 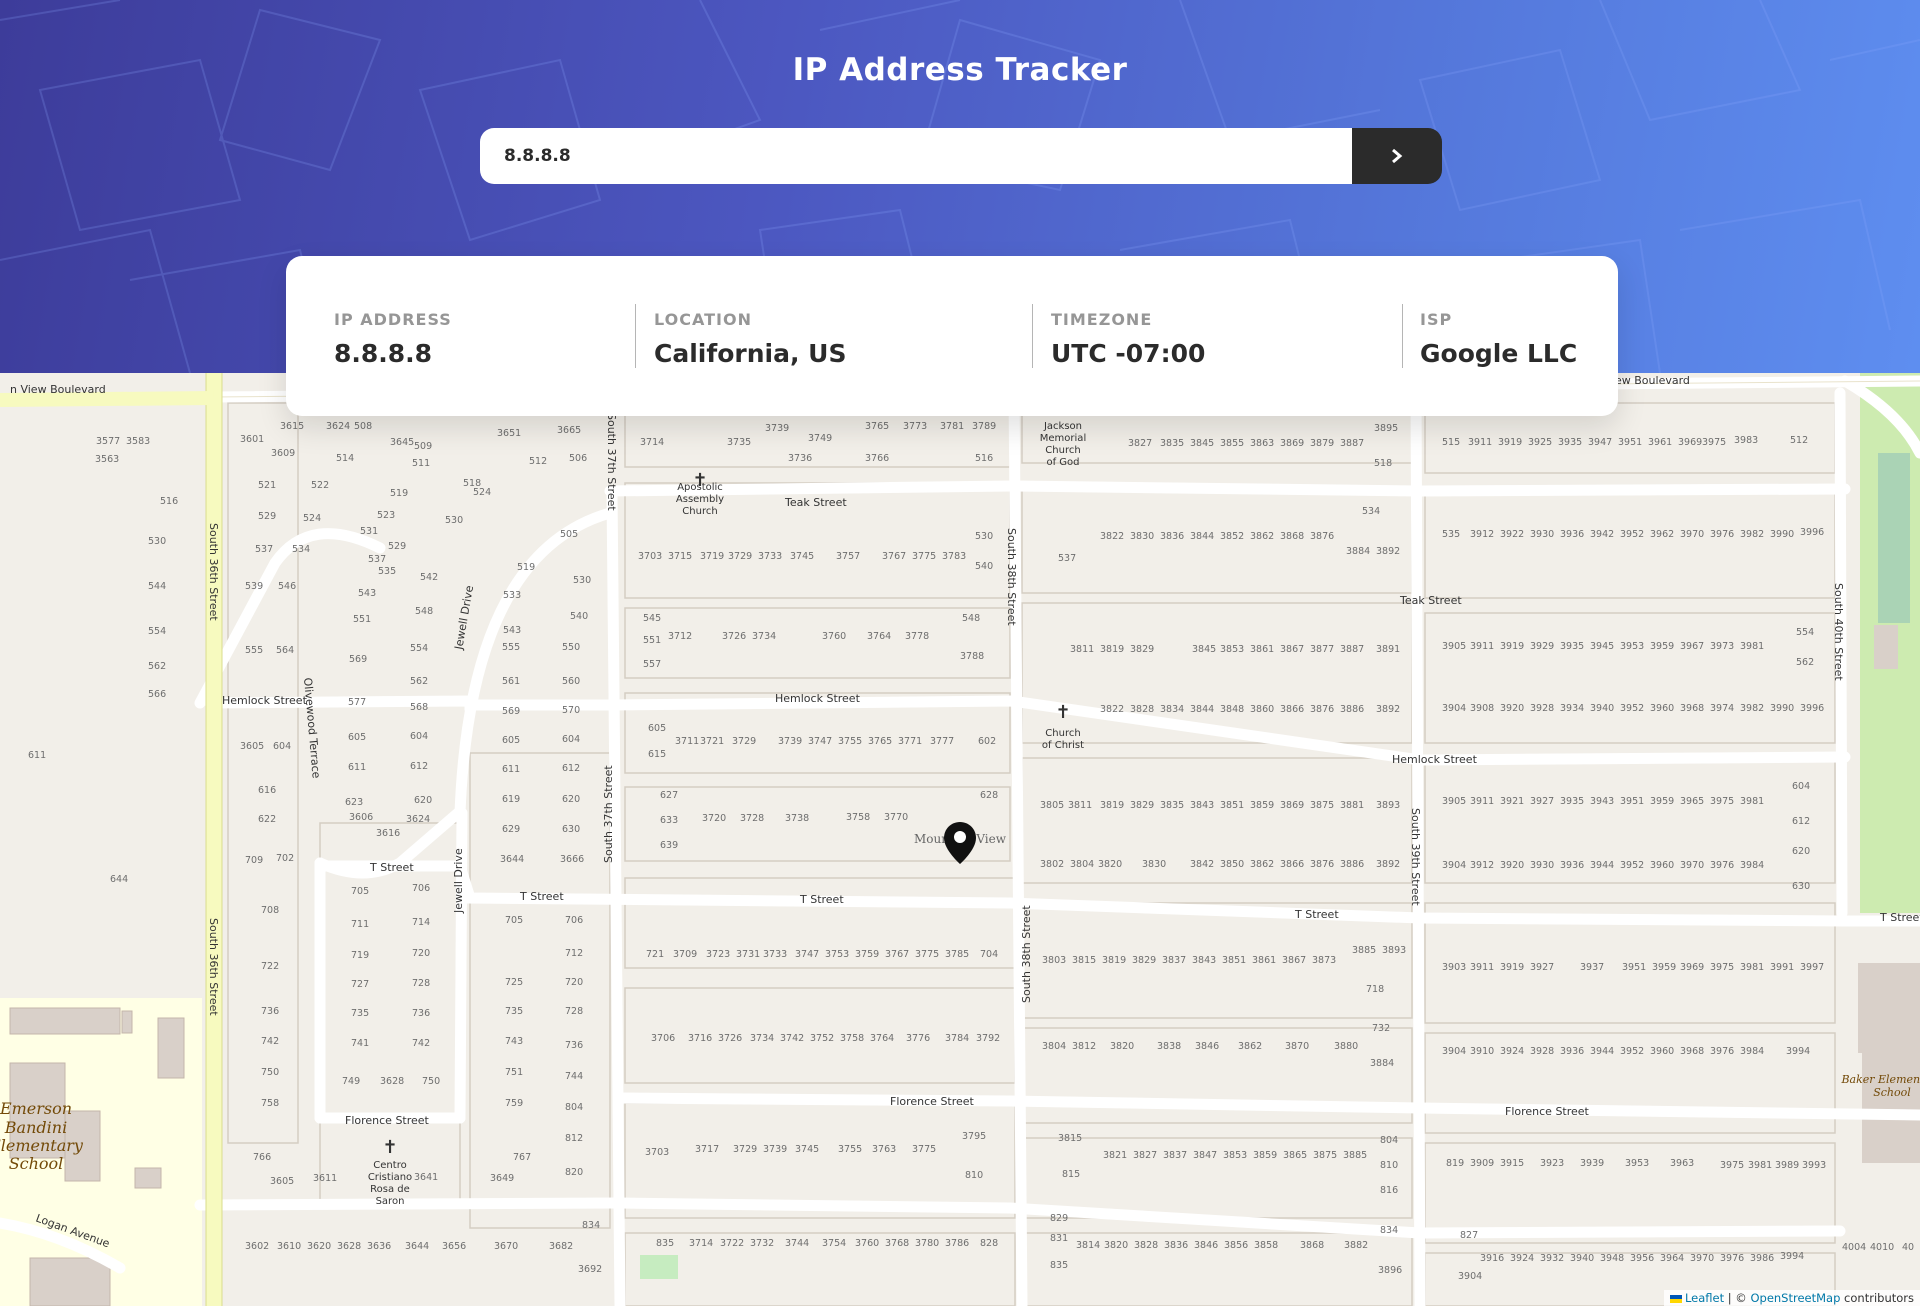 I want to click on svg-text: 3925, so click(x=1540, y=442).